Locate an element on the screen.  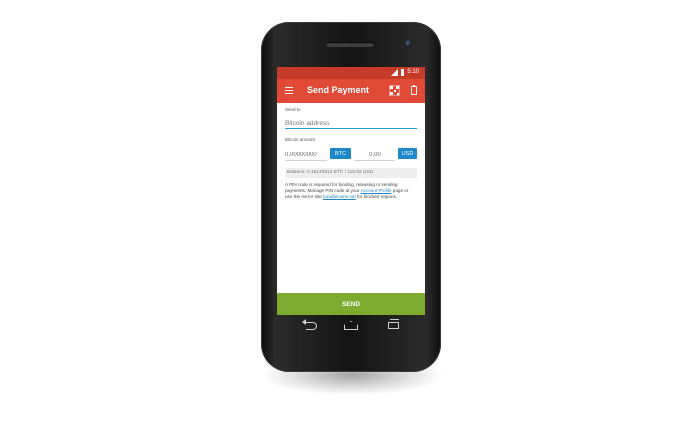
hamburger-menu-icon is located at coordinates (289, 90).